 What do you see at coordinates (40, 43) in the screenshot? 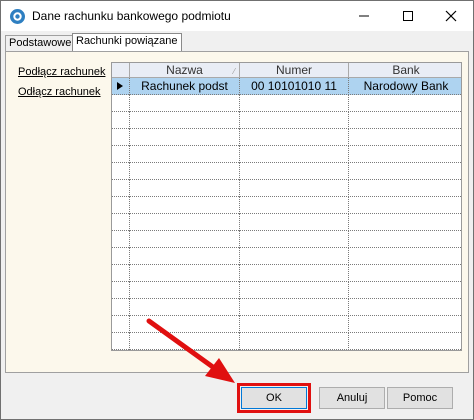
I see `tab-podstawowe: Podstawowe` at bounding box center [40, 43].